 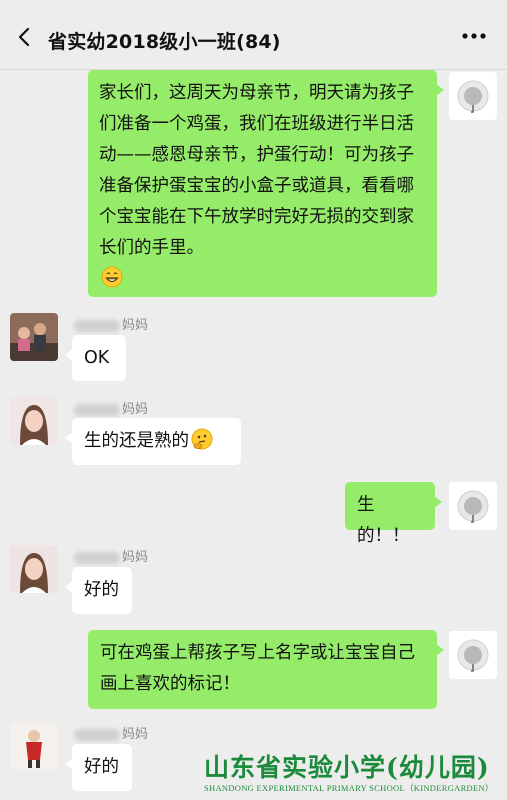 I want to click on chat-header: 省实幼2018级小一班(84), so click(x=253, y=35).